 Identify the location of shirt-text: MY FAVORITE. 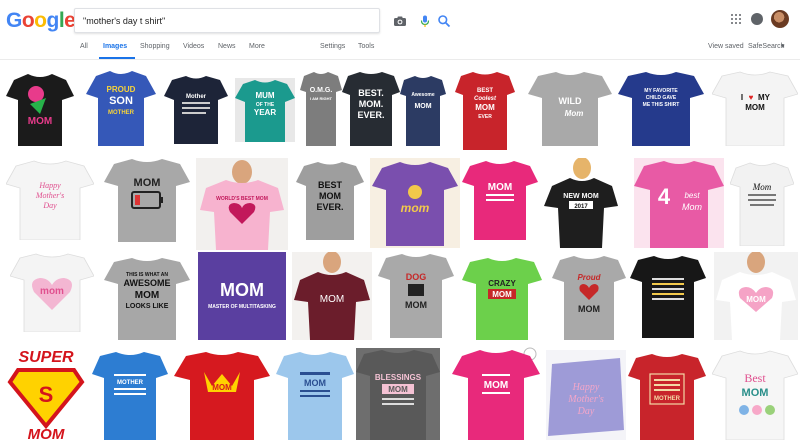
(661, 91).